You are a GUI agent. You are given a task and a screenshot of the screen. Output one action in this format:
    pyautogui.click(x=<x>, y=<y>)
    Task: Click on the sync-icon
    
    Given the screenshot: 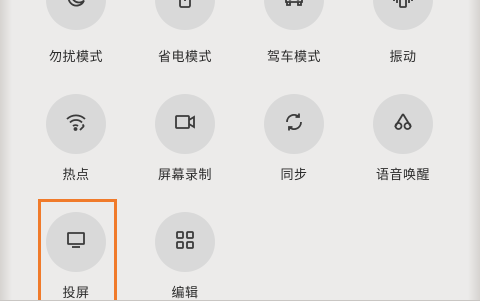 What is the action you would take?
    pyautogui.click(x=294, y=124)
    